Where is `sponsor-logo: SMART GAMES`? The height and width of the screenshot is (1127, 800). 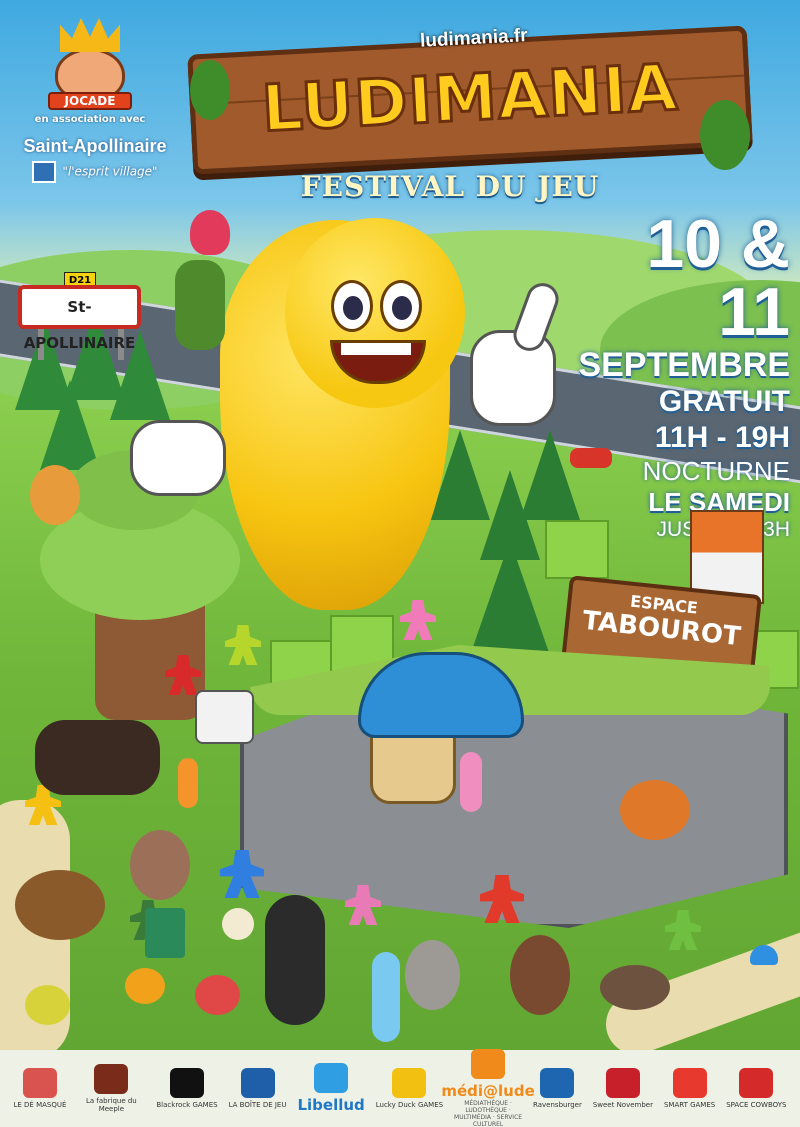
sponsor-logo: SMART GAMES is located at coordinates (689, 1088).